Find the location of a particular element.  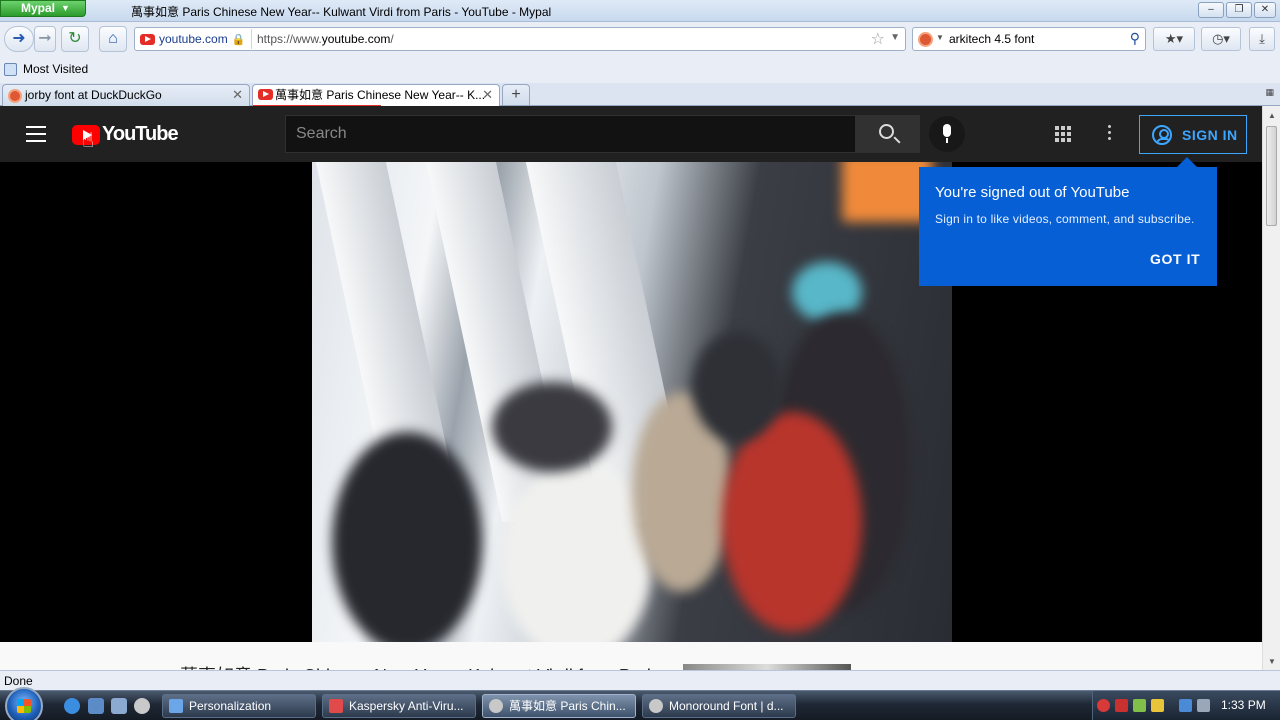

update-icon is located at coordinates (1139, 705).